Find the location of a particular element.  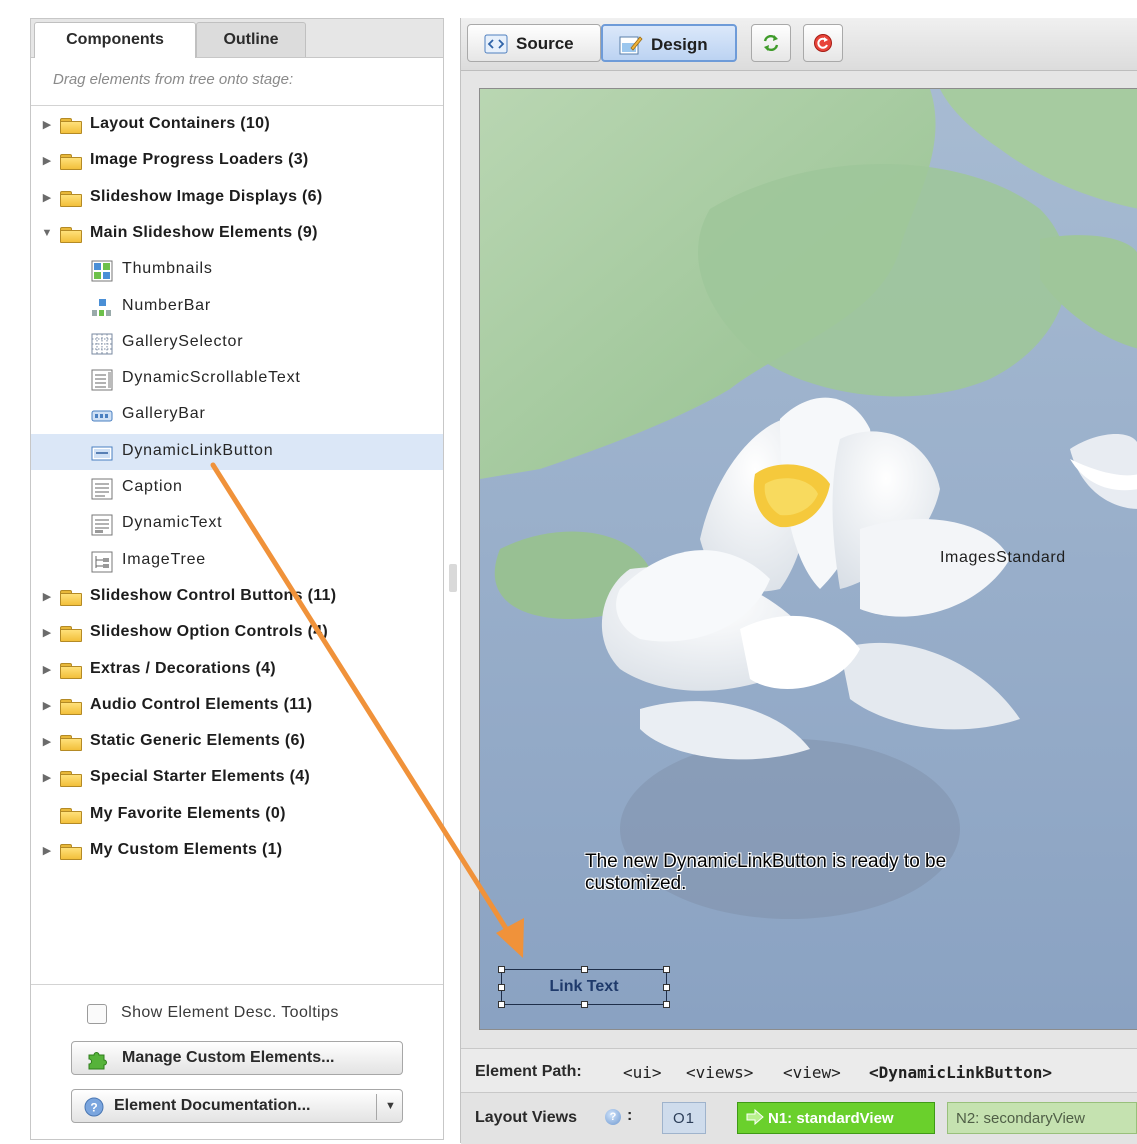

design-button: Design is located at coordinates (669, 43).